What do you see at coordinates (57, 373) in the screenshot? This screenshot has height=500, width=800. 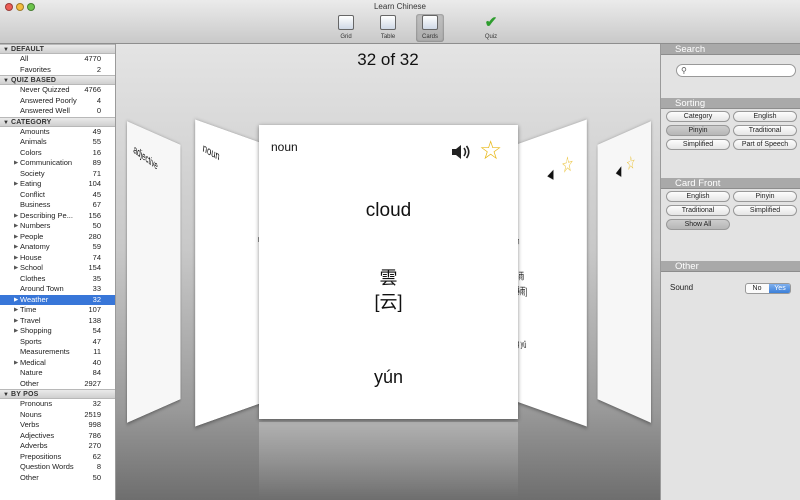 I see `sidebar-item: Nature 84` at bounding box center [57, 373].